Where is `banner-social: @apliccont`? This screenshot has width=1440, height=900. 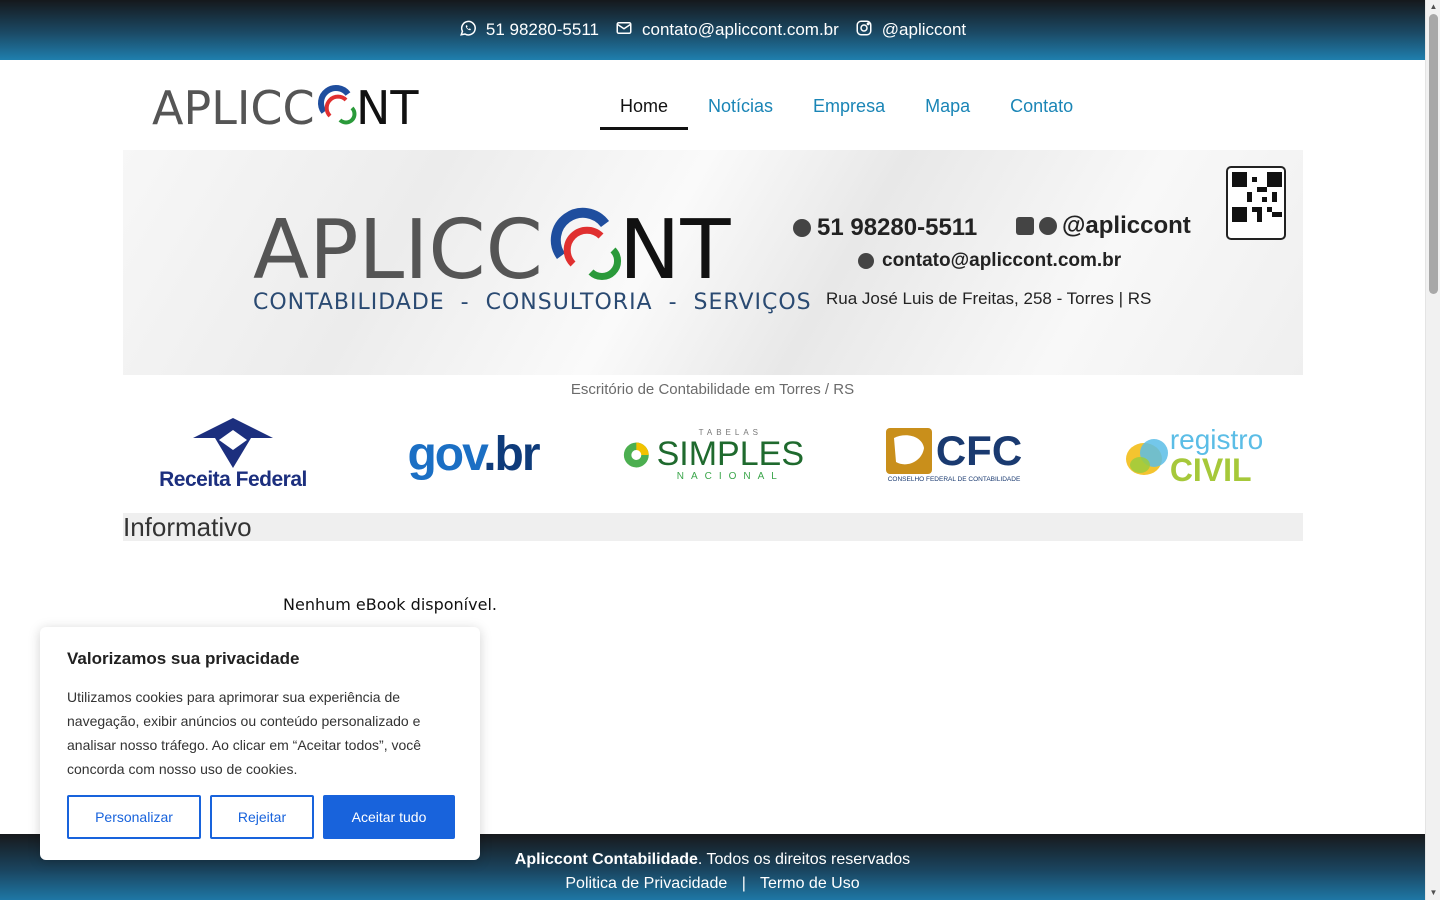
banner-social: @apliccont is located at coordinates (1126, 225).